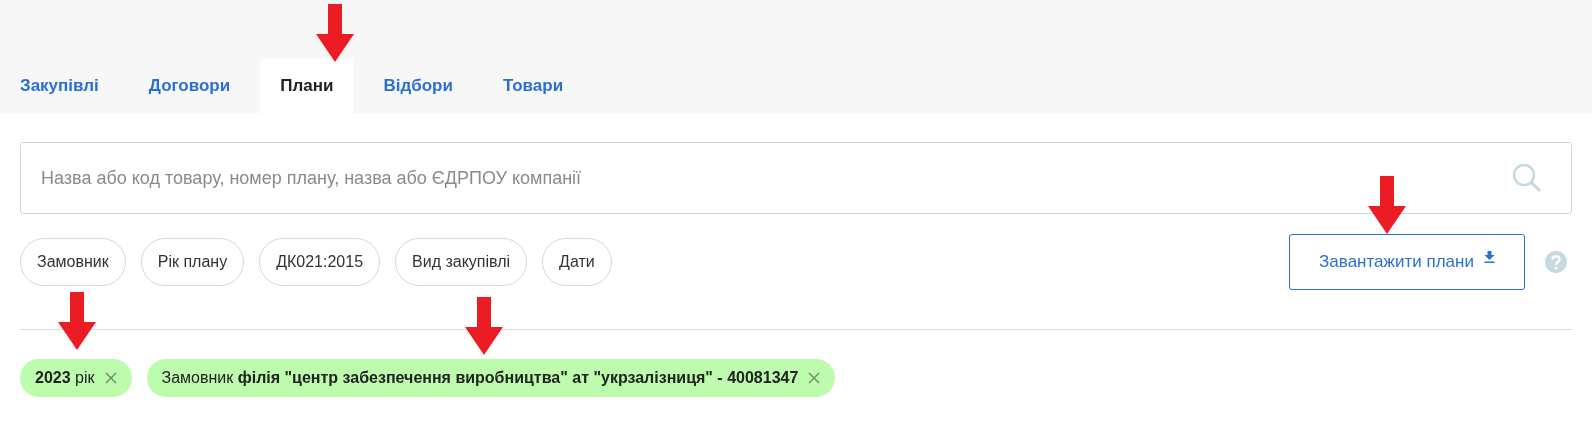 This screenshot has width=1592, height=448. What do you see at coordinates (1407, 262) in the screenshot?
I see `download-button: Завантажити плани` at bounding box center [1407, 262].